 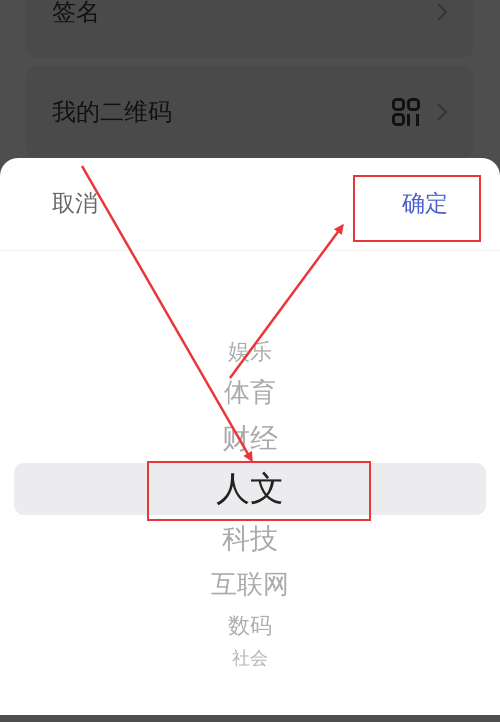 What do you see at coordinates (250, 393) in the screenshot?
I see `picker-option: 体育` at bounding box center [250, 393].